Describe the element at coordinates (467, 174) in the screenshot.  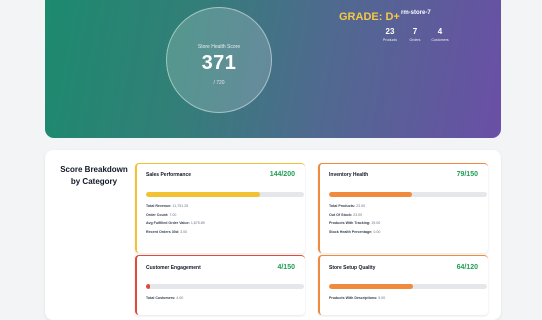
I see `category-score: 79/150` at that location.